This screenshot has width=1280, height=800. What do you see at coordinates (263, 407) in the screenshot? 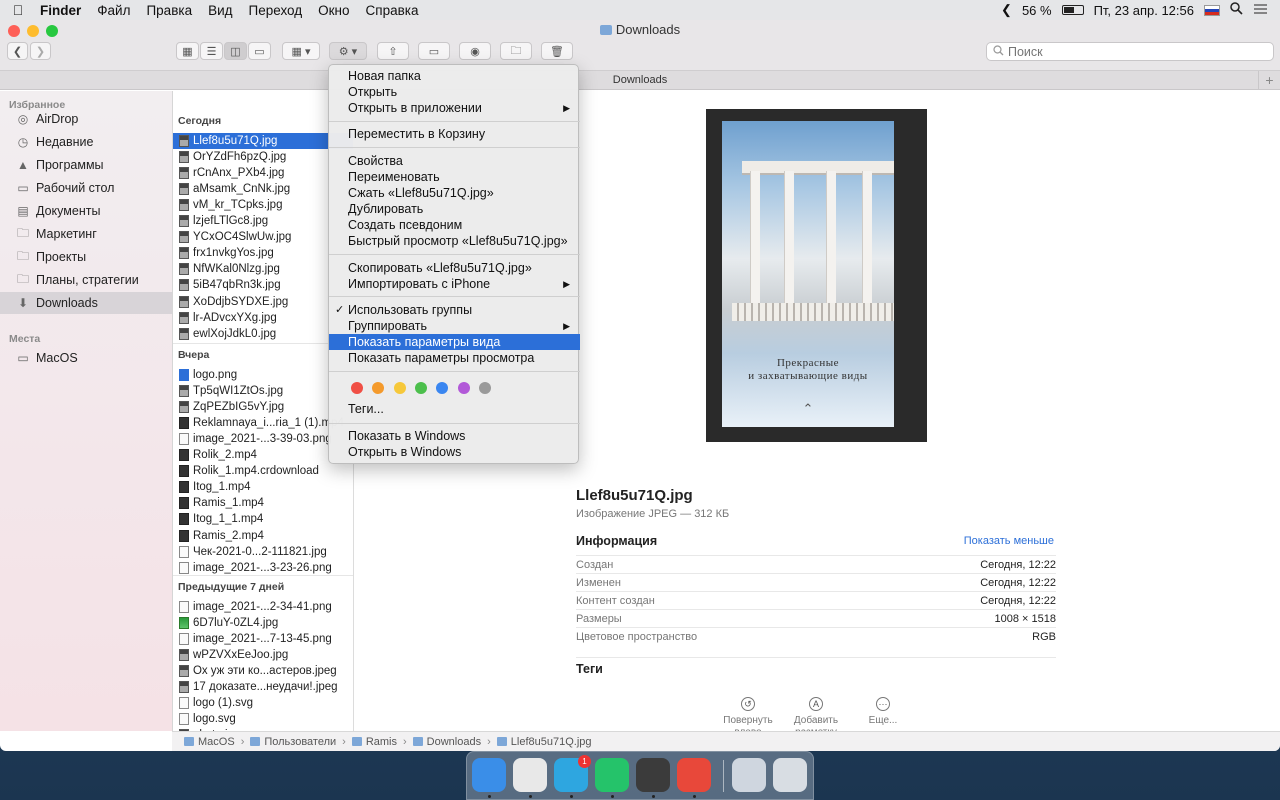
I see `file-row: ZqPEZbIG5vY.jpg` at bounding box center [263, 407].